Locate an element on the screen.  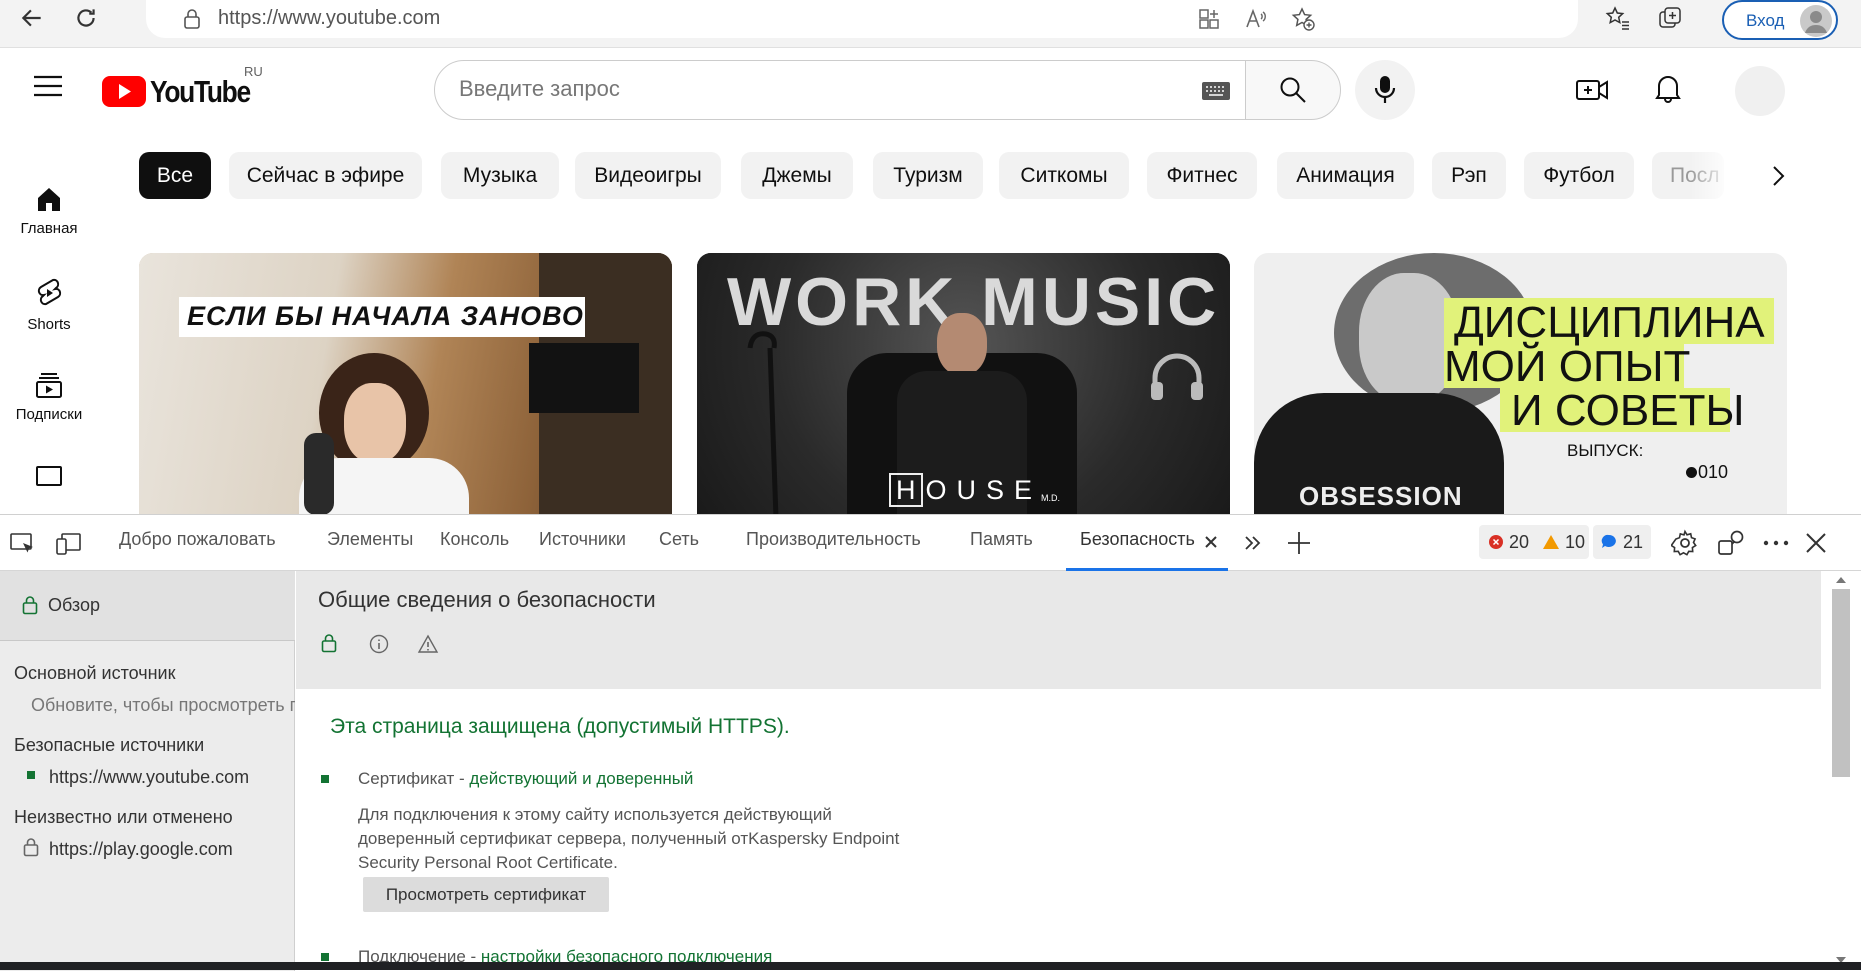
collections-icon is located at coordinates (1670, 17).